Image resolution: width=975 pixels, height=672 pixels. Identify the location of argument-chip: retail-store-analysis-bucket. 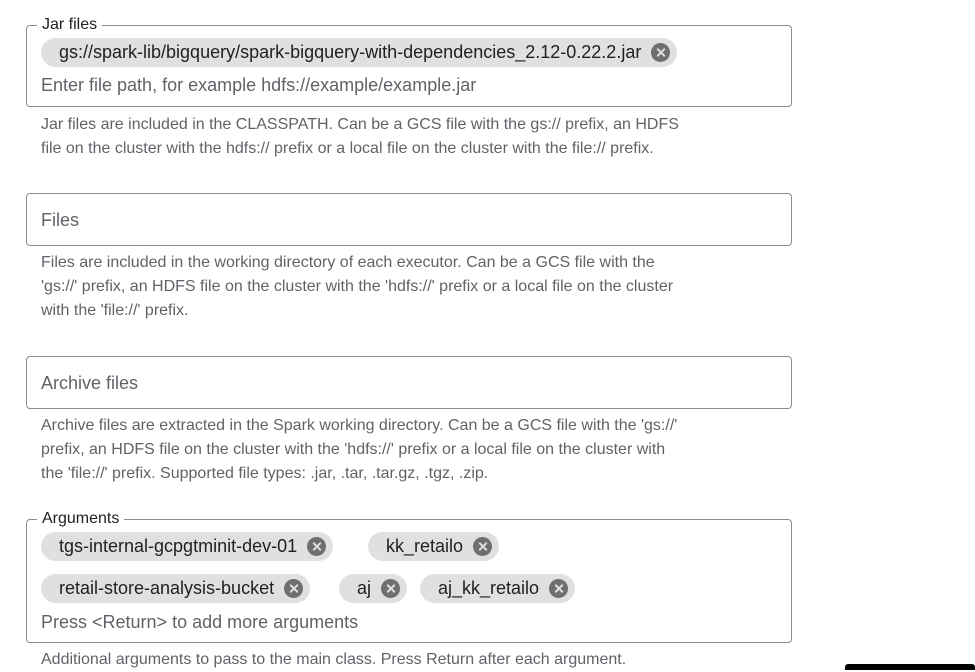
(176, 588).